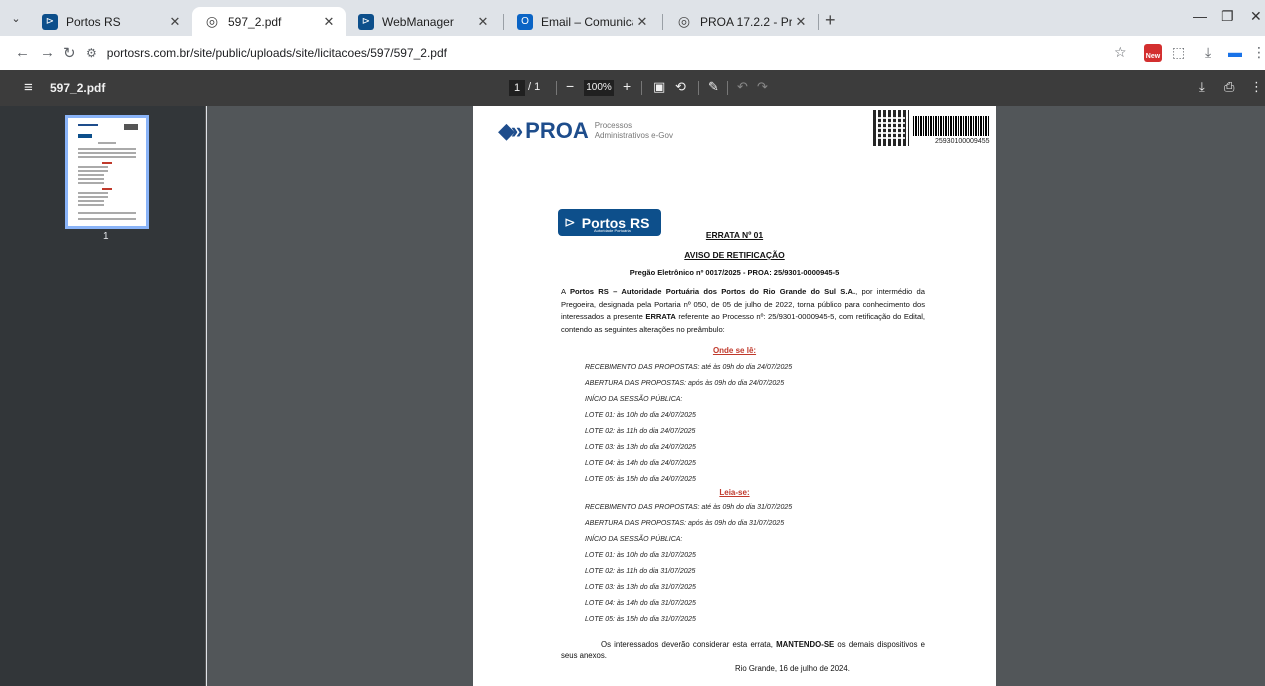 The width and height of the screenshot is (1265, 686). What do you see at coordinates (891, 128) in the screenshot?
I see `qr-code-icon` at bounding box center [891, 128].